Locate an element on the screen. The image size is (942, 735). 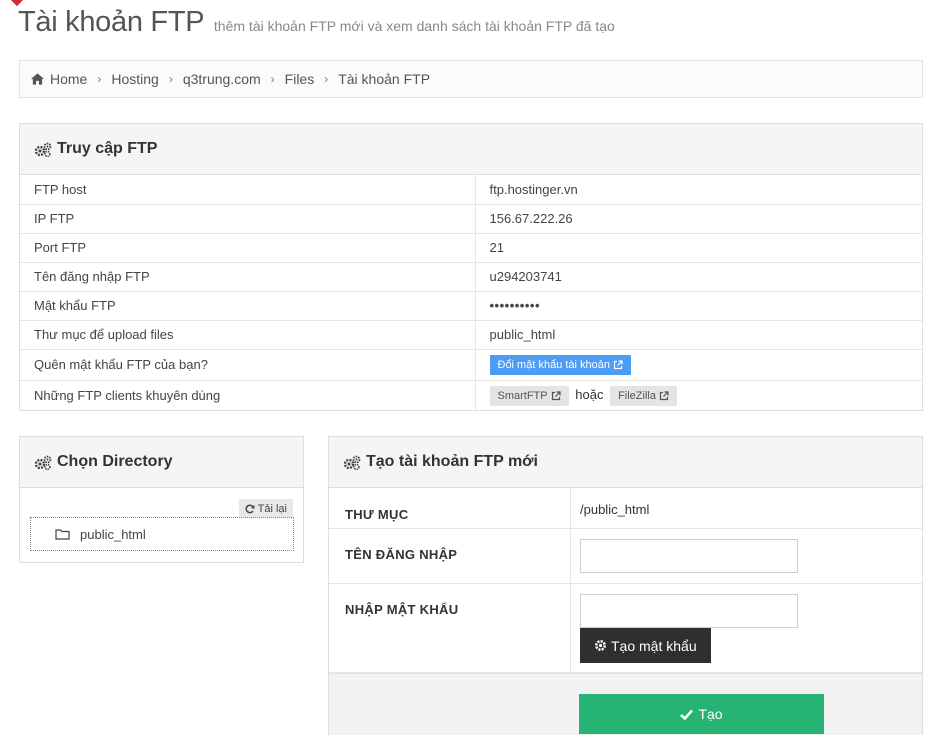
page-title: Tài khoản FTP is located at coordinates (111, 22).